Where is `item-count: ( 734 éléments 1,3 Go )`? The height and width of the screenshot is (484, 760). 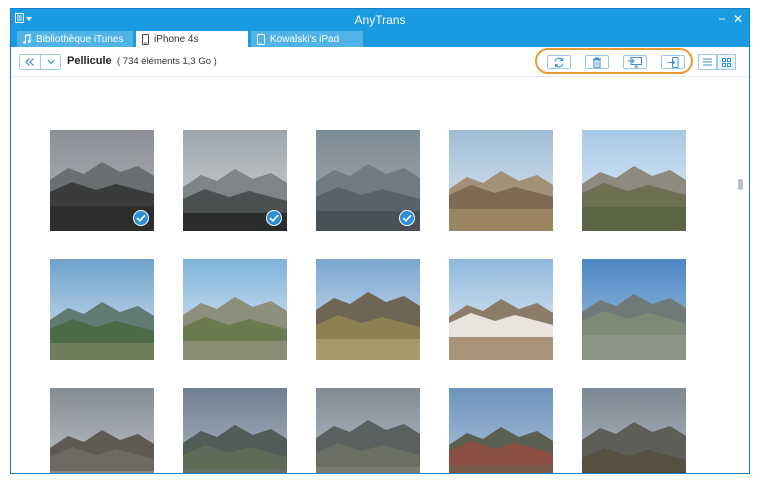 item-count: ( 734 éléments 1,3 Go ) is located at coordinates (167, 61).